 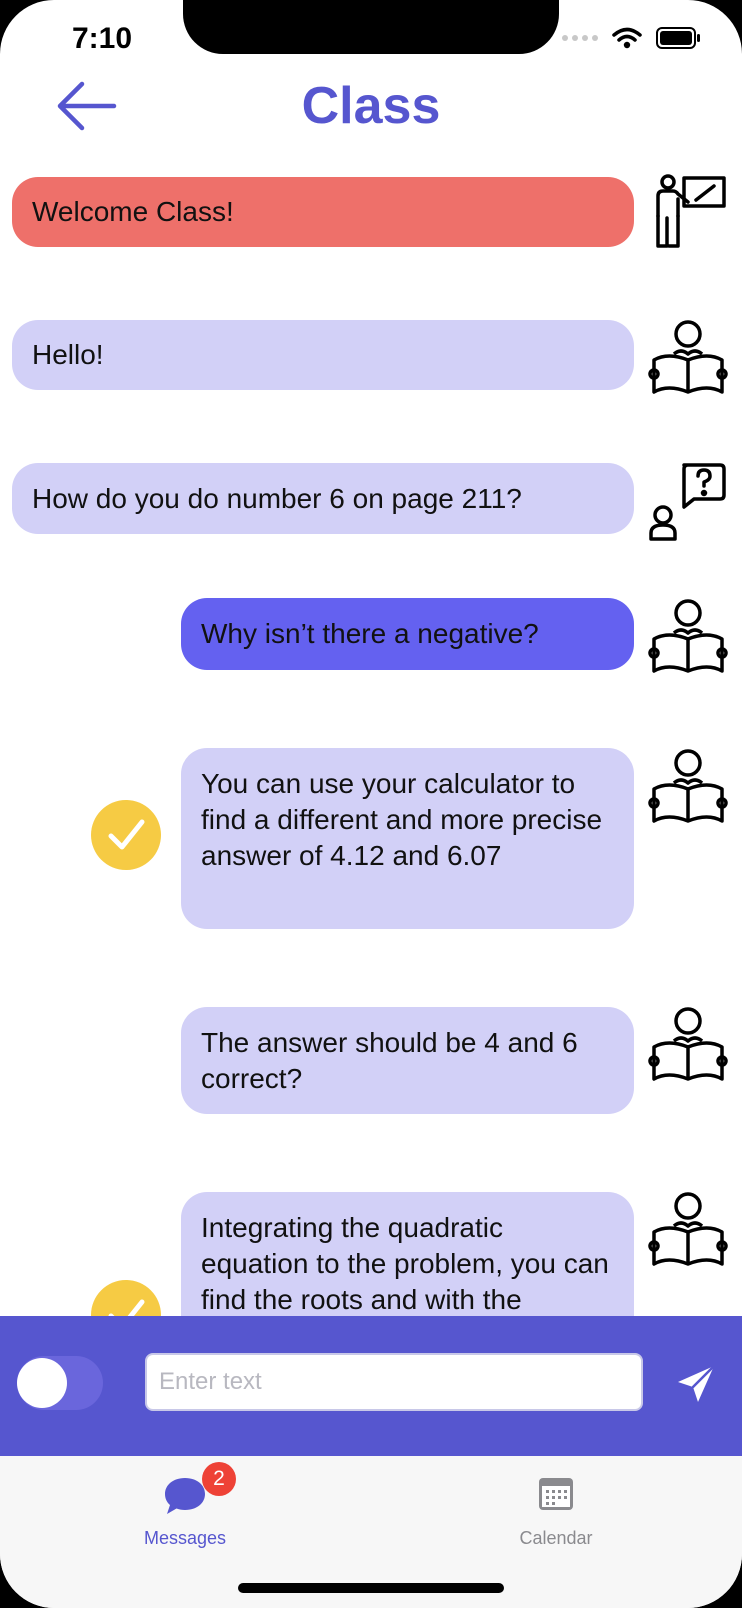 I want to click on message-bubble: Welcome Class!, so click(x=323, y=212).